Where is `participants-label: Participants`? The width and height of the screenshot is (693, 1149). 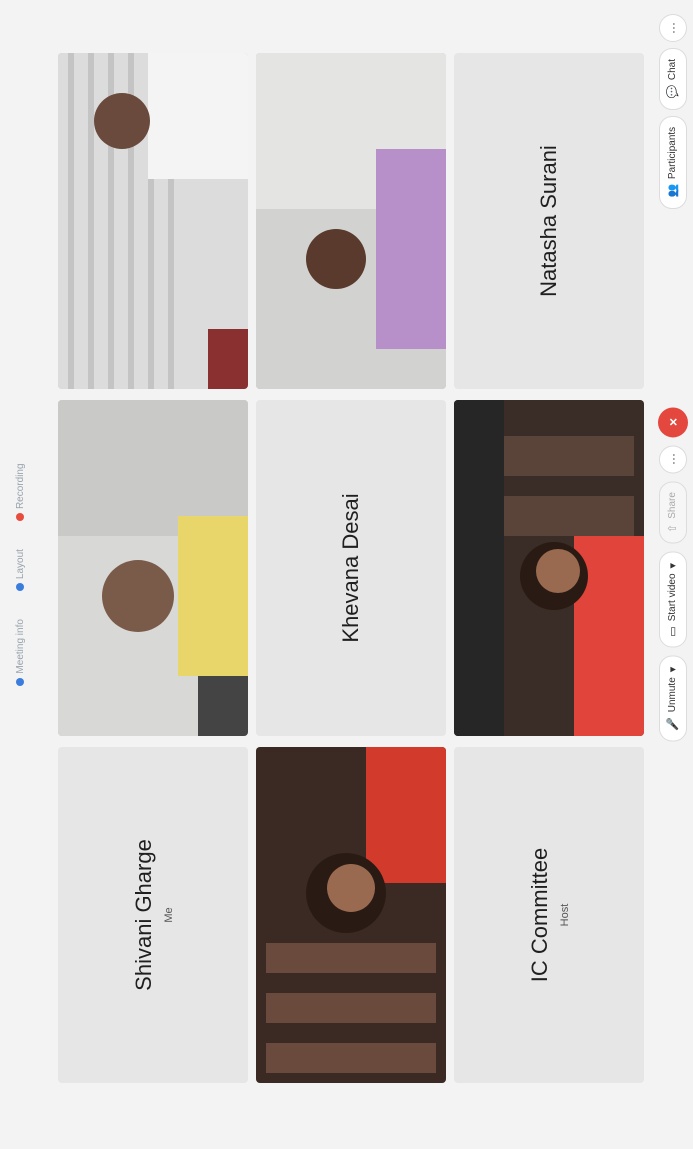
participants-label: Participants is located at coordinates (672, 153).